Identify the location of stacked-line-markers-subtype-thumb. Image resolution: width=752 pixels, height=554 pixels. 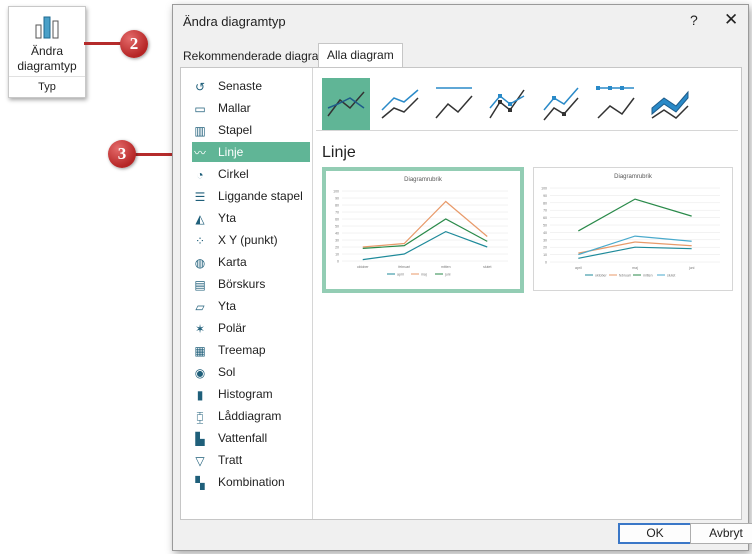
(562, 104).